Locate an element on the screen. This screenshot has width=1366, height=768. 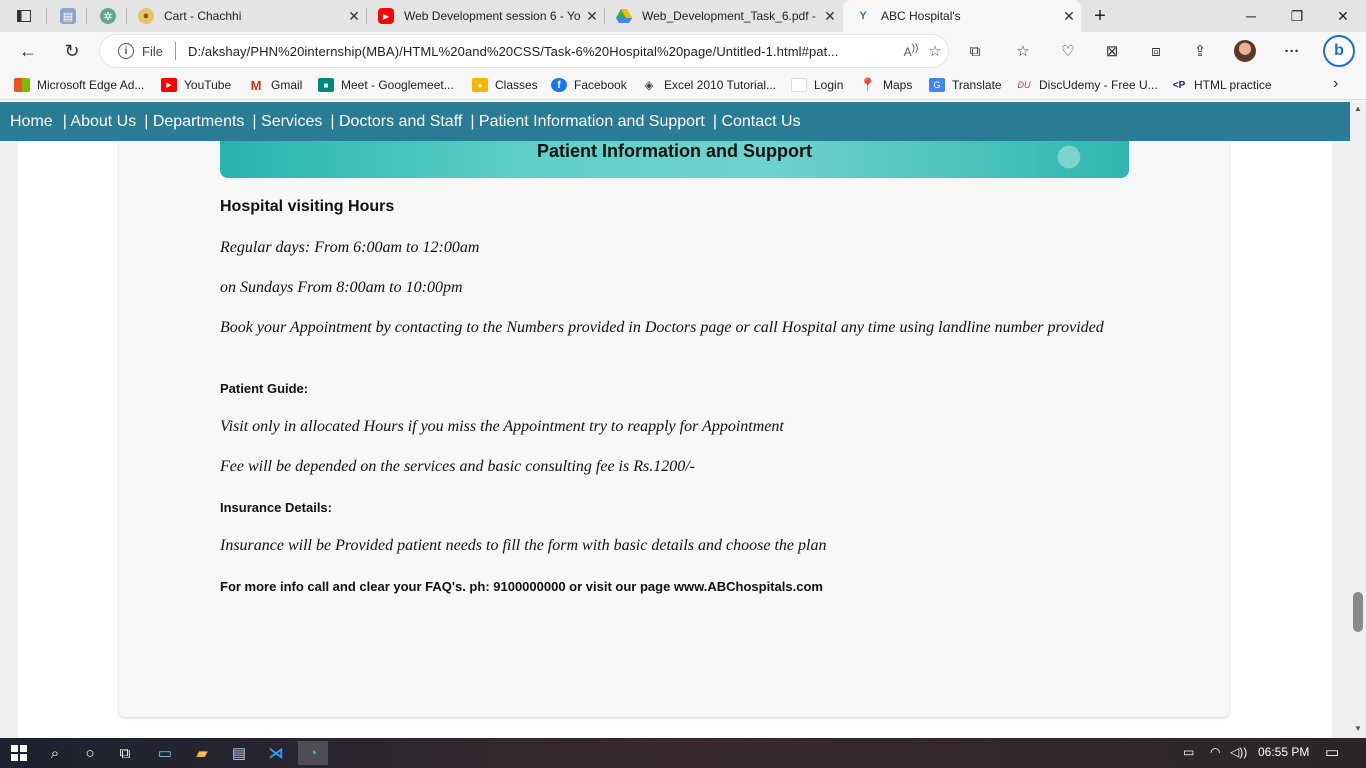
bookmark-translate: G Translate is located at coordinates (965, 85).